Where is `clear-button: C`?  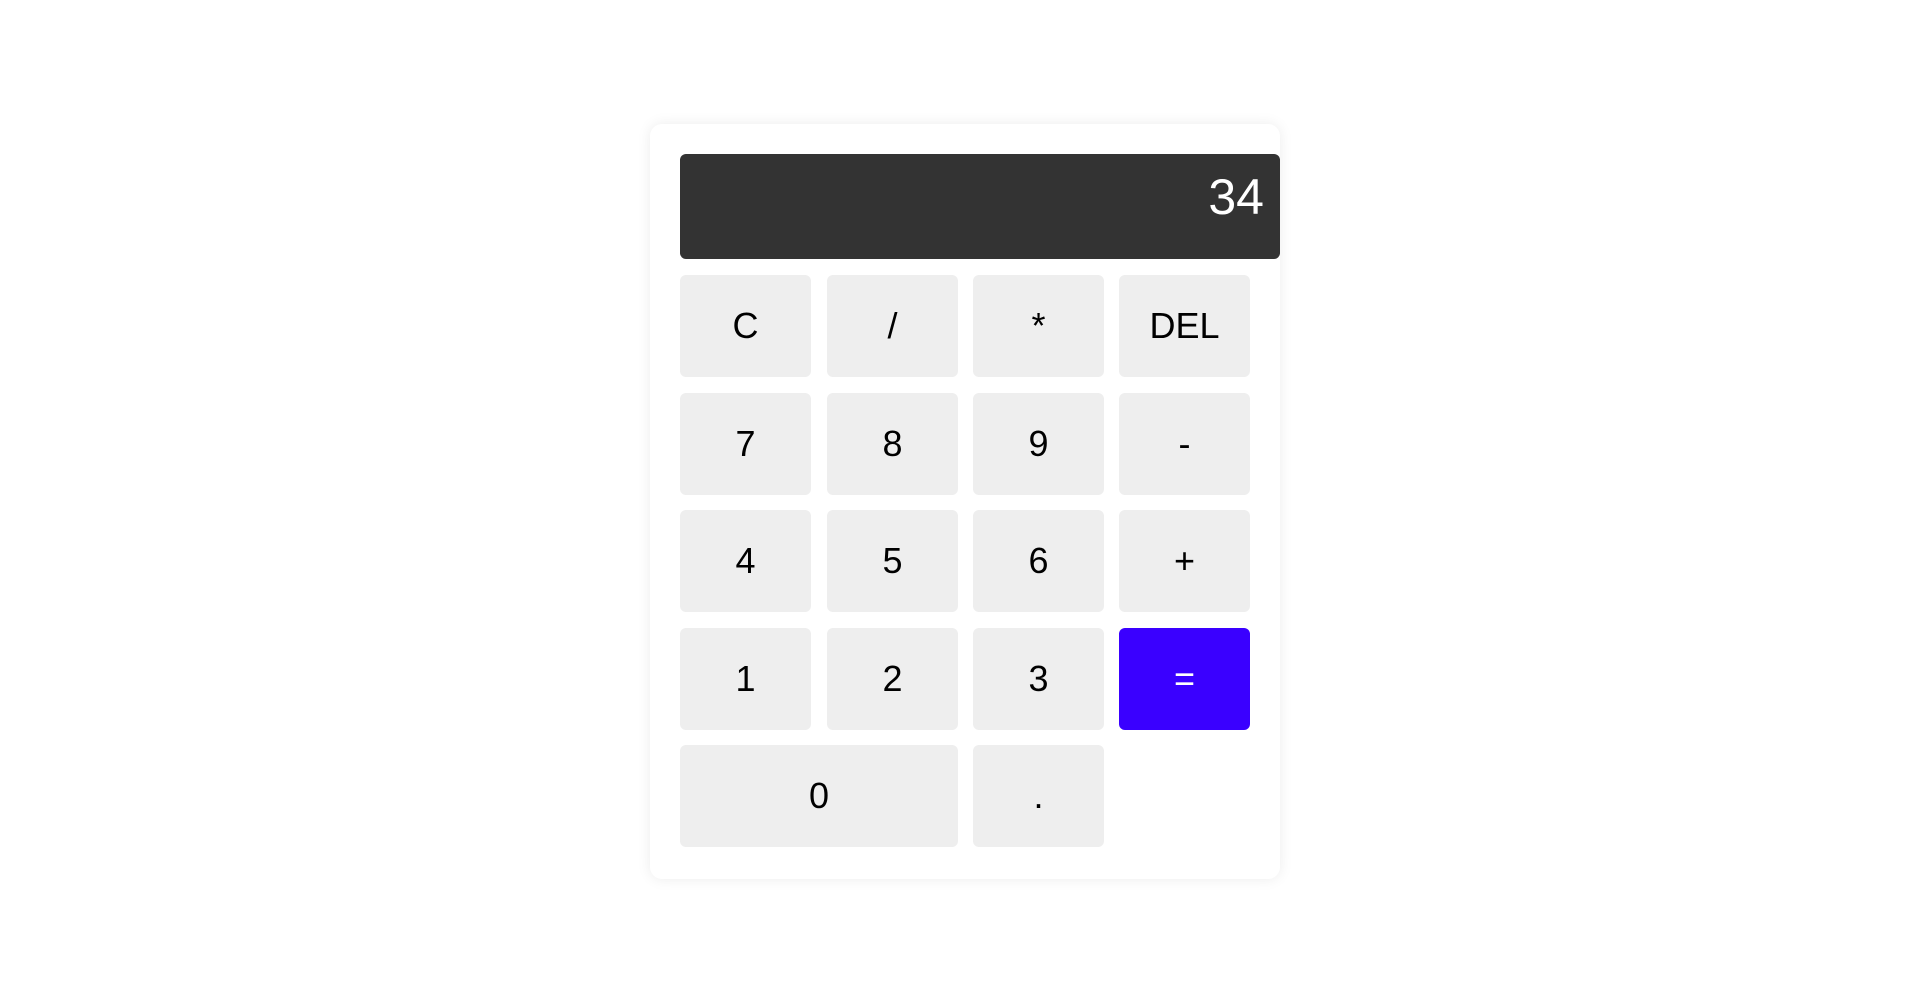 clear-button: C is located at coordinates (745, 326).